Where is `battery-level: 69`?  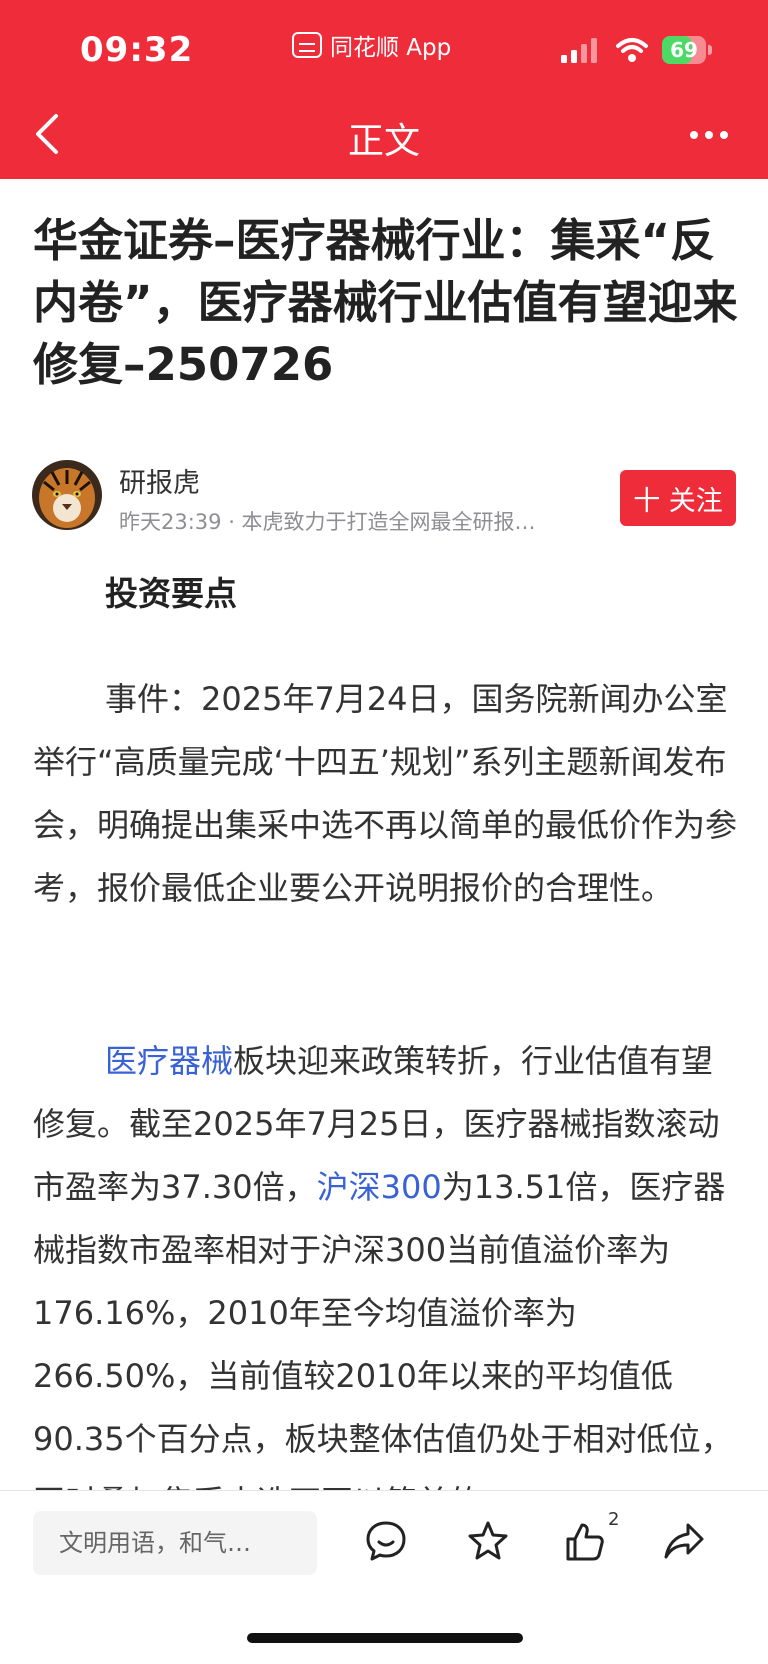 battery-level: 69 is located at coordinates (684, 50).